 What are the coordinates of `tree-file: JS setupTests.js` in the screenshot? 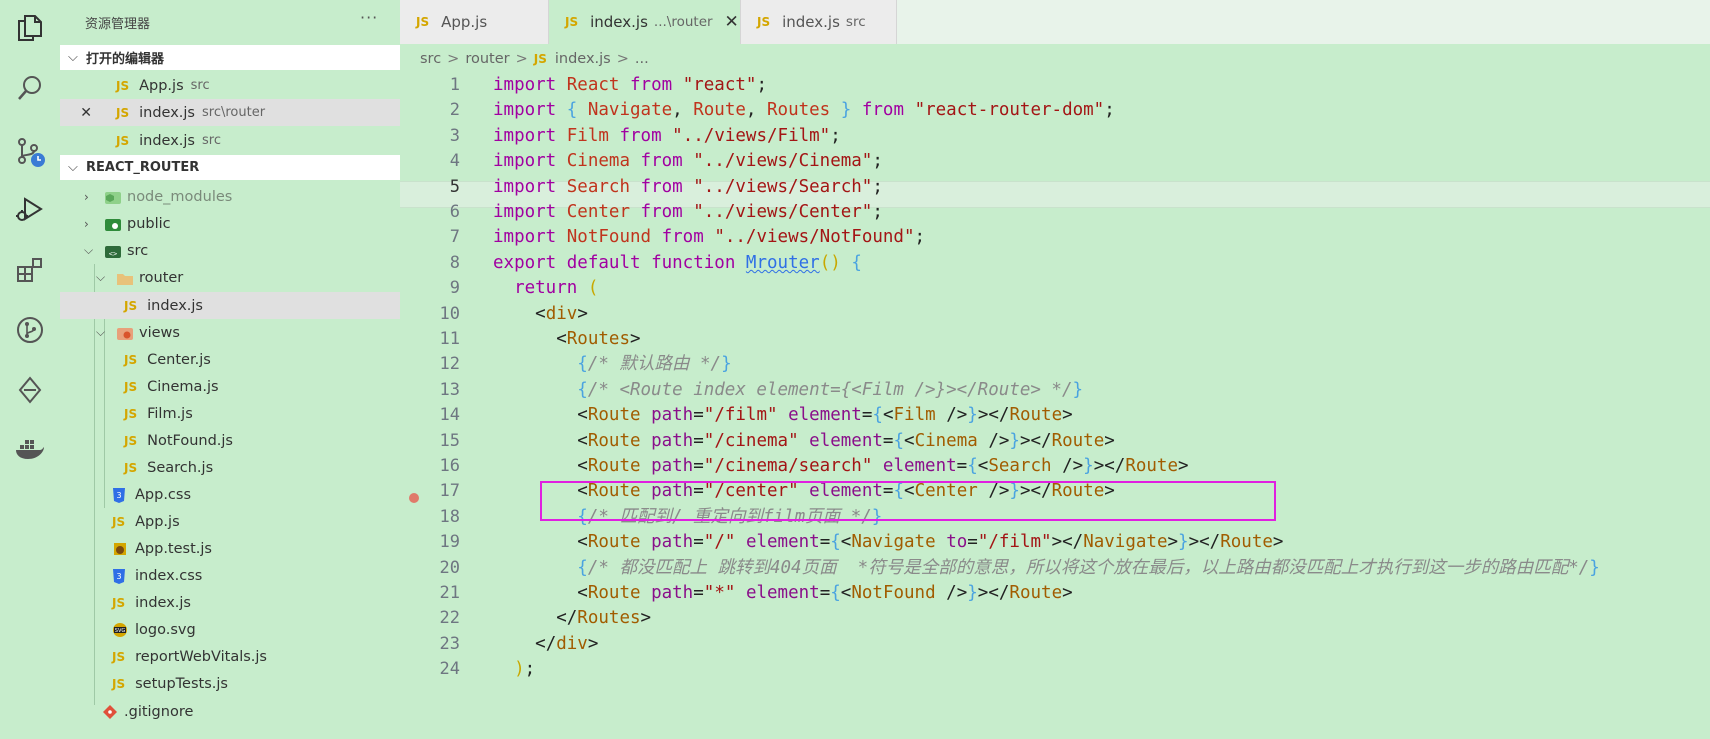 It's located at (230, 683).